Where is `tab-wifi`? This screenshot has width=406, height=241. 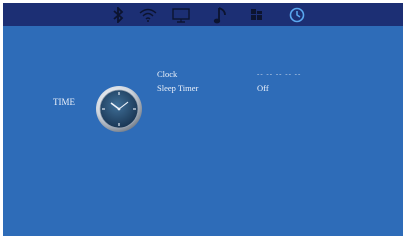
tab-wifi is located at coordinates (148, 15).